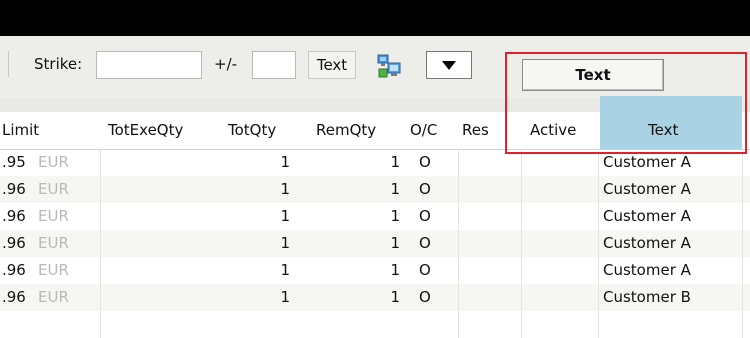 The image size is (750, 338). I want to click on header-remqty: RemQty, so click(346, 130).